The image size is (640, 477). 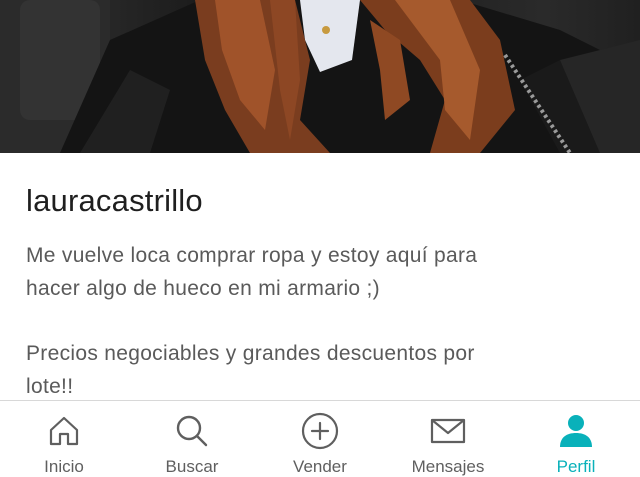 What do you see at coordinates (448, 466) in the screenshot?
I see `tab-label: Mensajes` at bounding box center [448, 466].